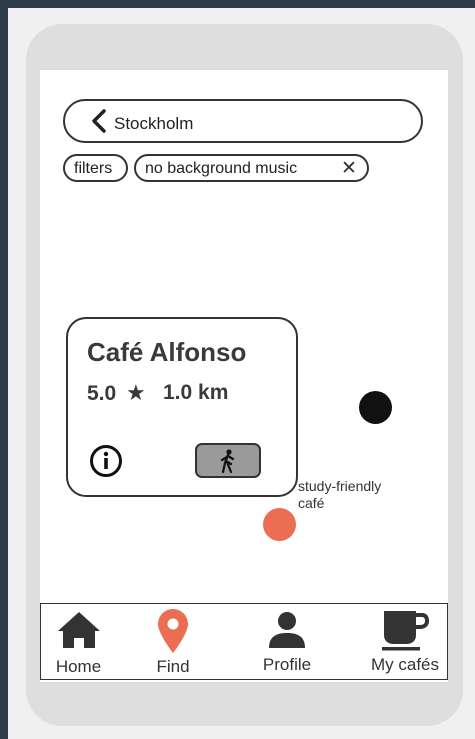  Describe the element at coordinates (106, 461) in the screenshot. I see `info-icon` at that location.